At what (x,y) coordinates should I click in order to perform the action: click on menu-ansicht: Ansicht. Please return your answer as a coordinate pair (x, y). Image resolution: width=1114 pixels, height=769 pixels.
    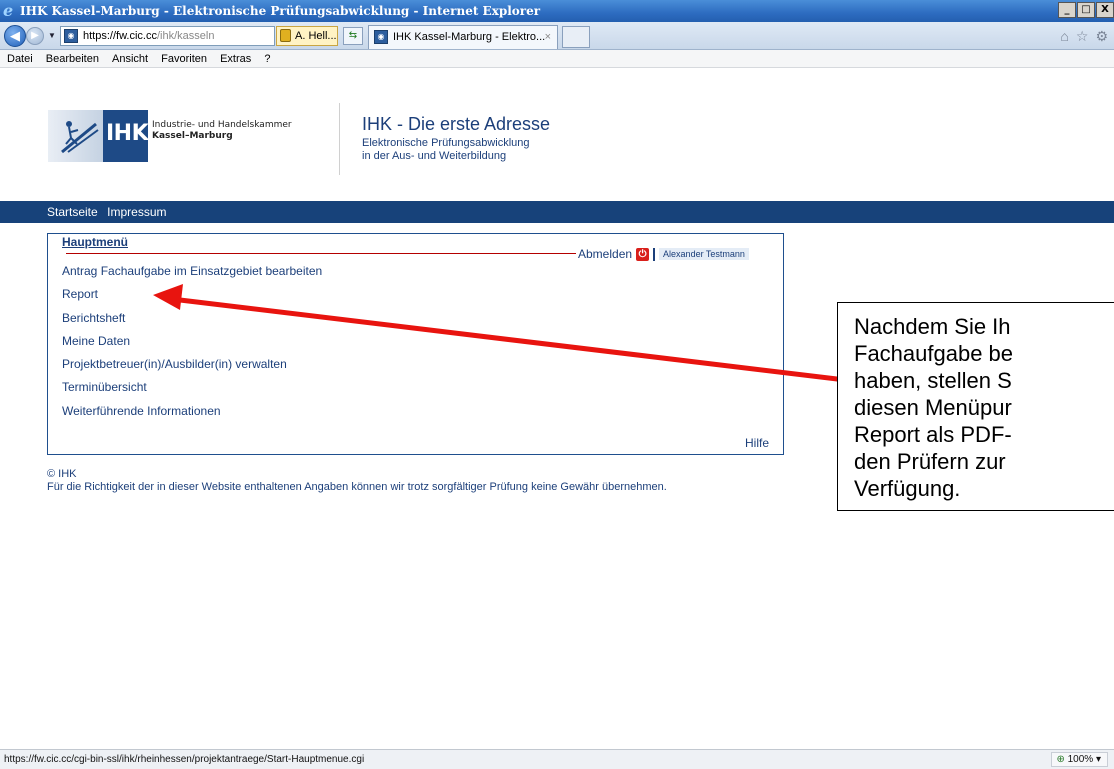
    Looking at the image, I should click on (130, 59).